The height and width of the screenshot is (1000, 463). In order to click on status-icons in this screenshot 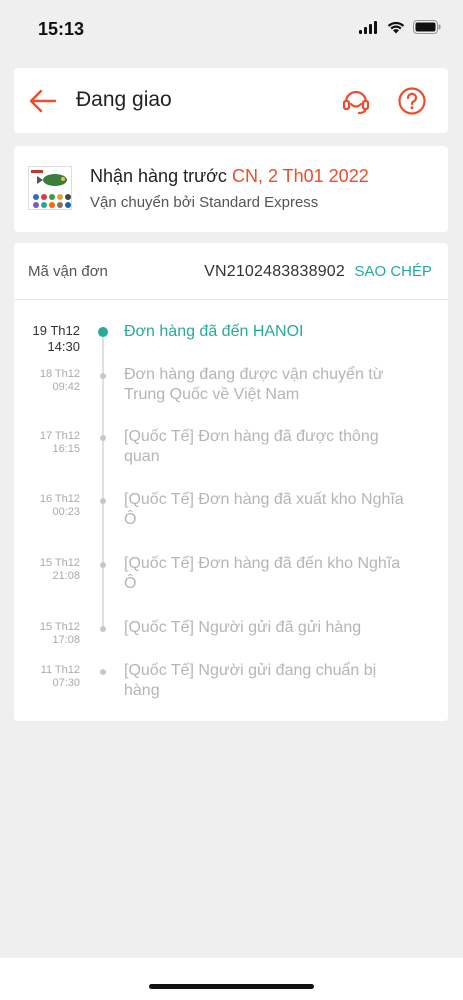, I will do `click(400, 27)`.